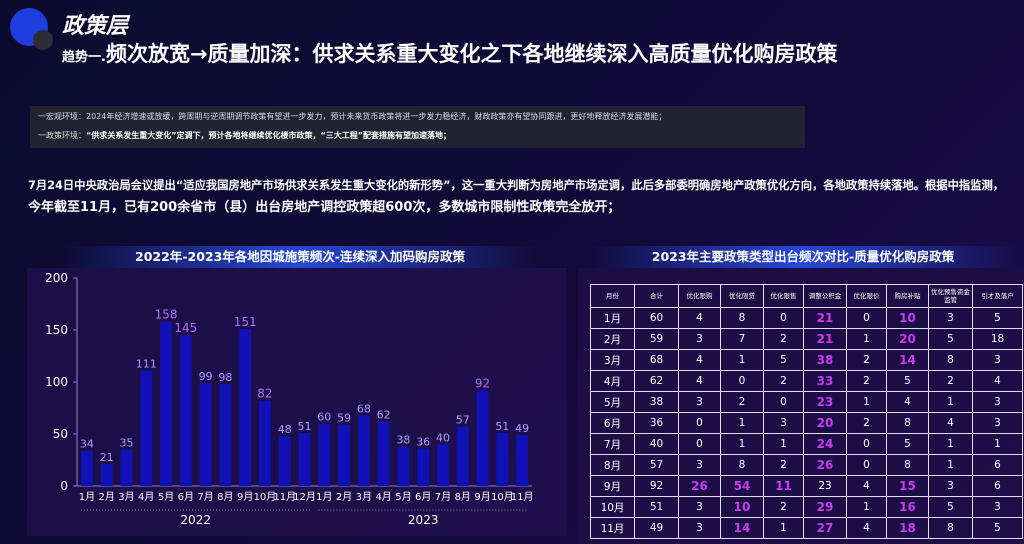  Describe the element at coordinates (205, 497) in the screenshot. I see `x-tick-label: 7月` at that location.